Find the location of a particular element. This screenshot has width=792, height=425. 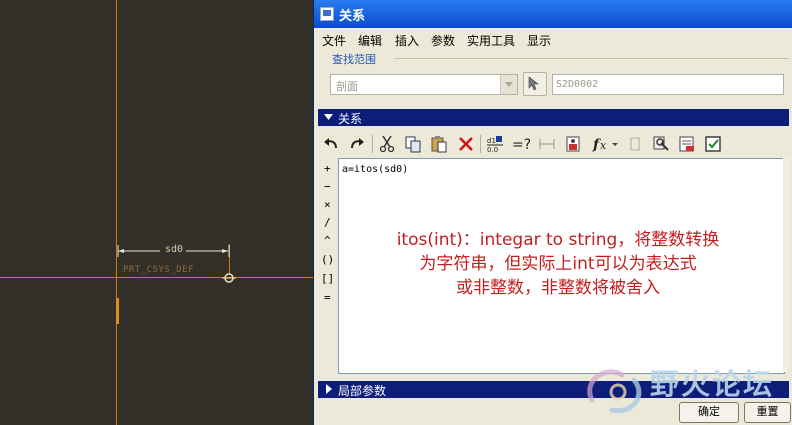

parameter-button is located at coordinates (635, 144).